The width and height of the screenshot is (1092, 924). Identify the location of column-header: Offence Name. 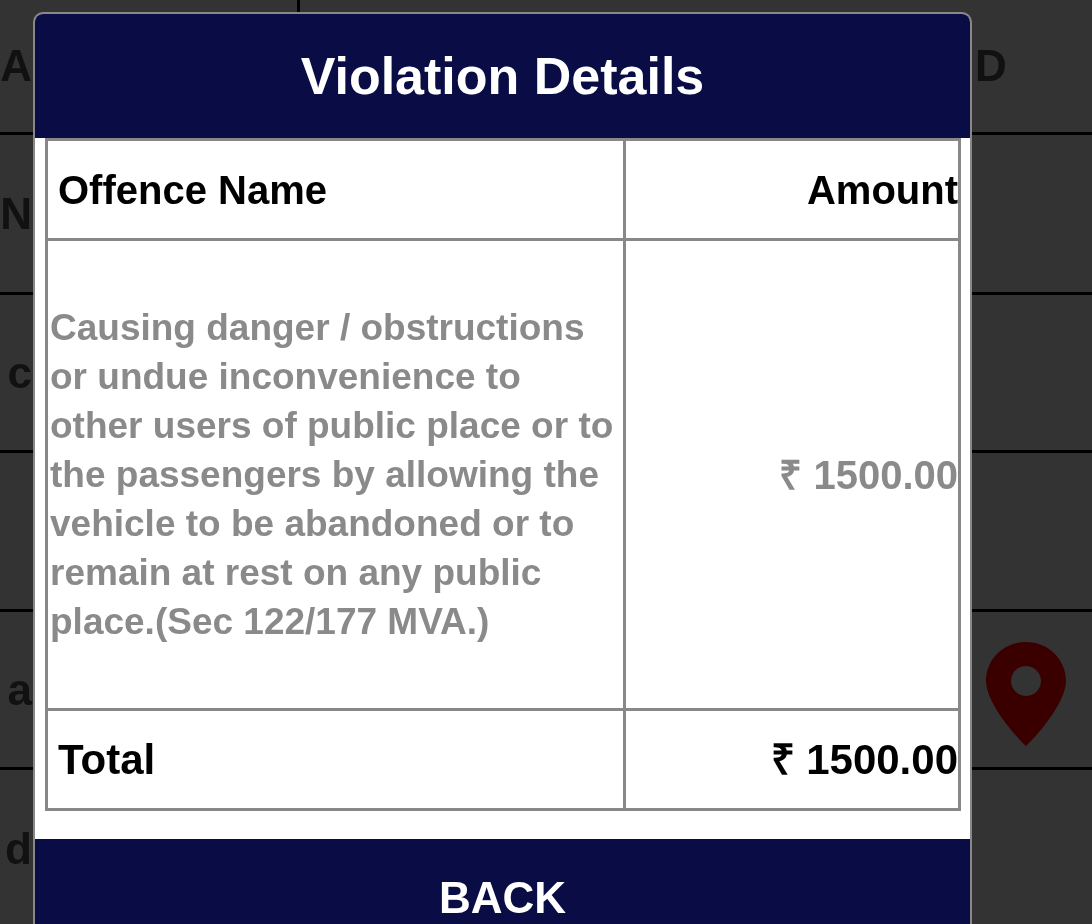
(335, 189).